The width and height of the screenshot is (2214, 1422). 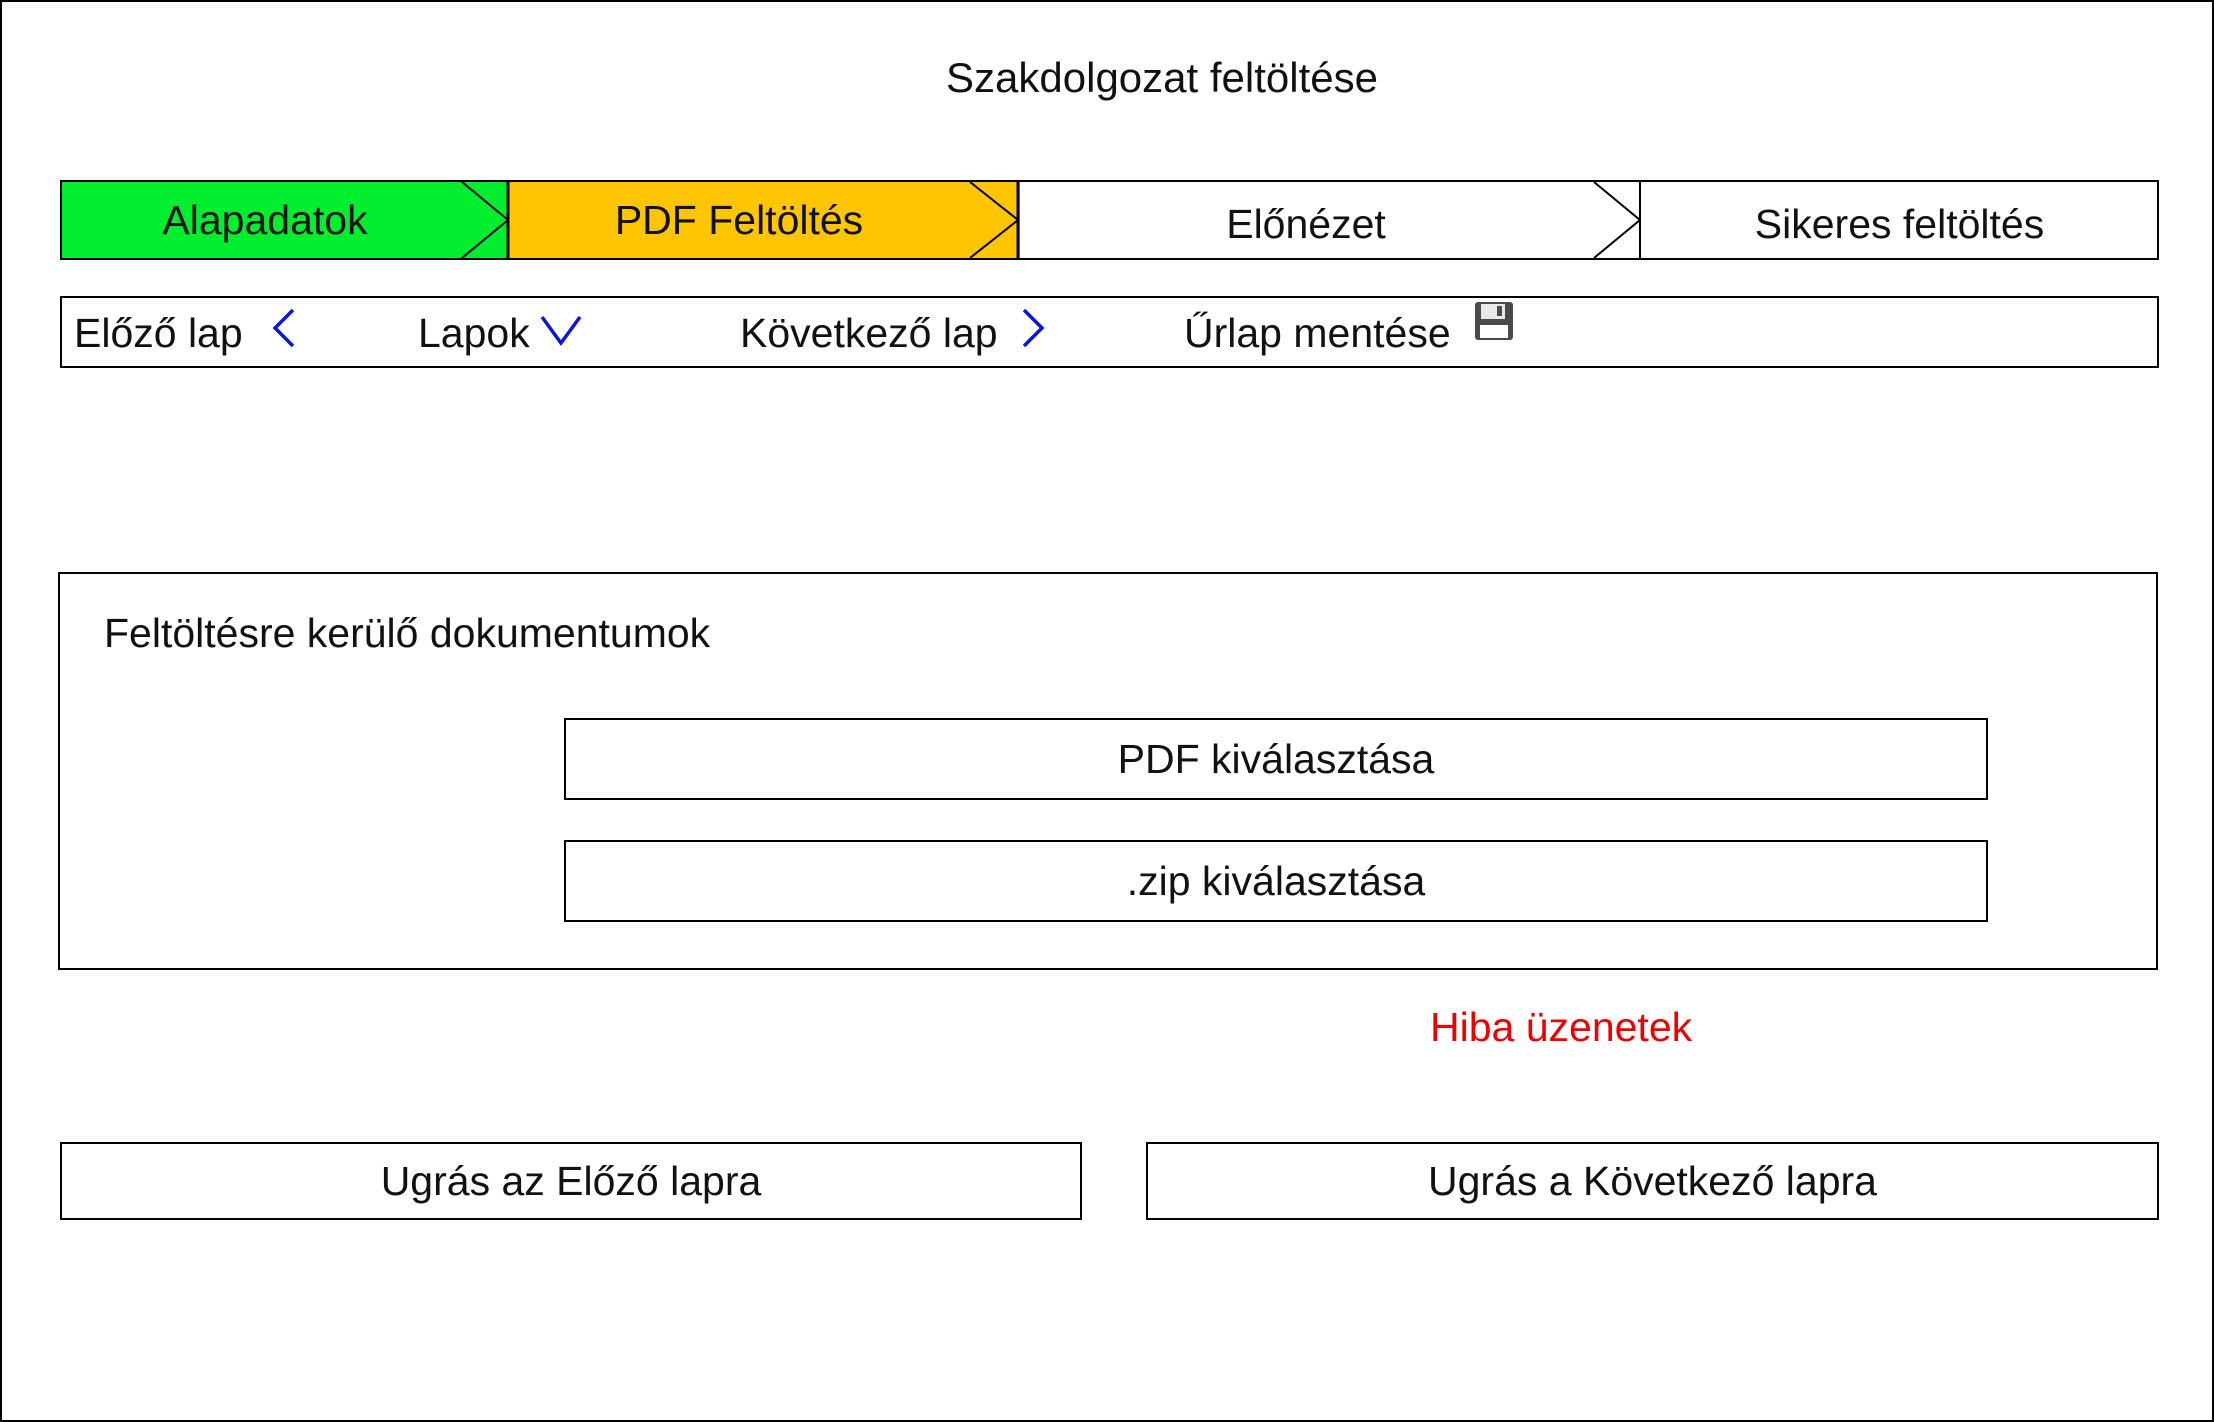 What do you see at coordinates (1276, 759) in the screenshot?
I see `select-pdf-button: PDF kiválasztása` at bounding box center [1276, 759].